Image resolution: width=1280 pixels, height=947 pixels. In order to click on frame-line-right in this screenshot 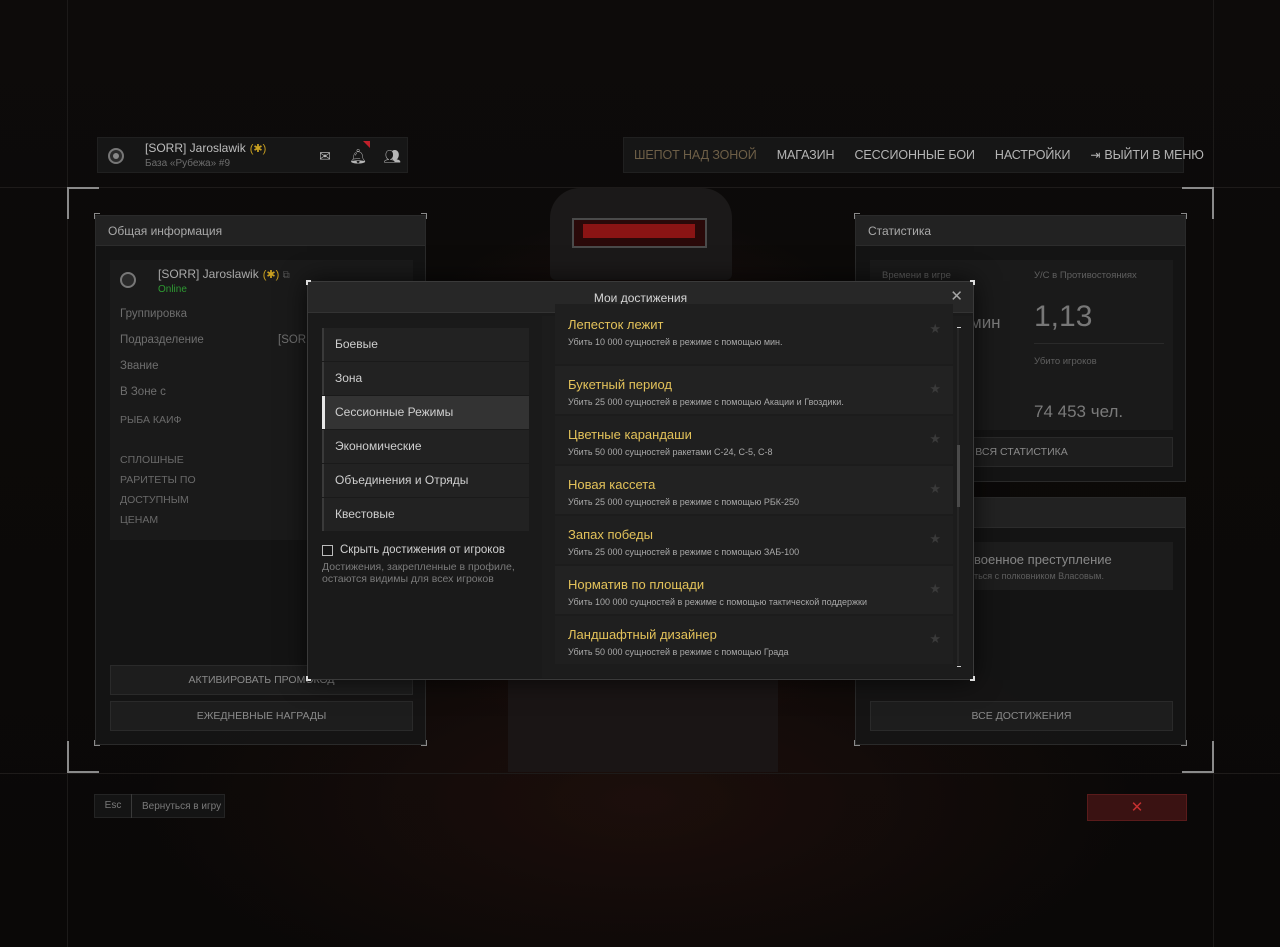, I will do `click(1213, 473)`.